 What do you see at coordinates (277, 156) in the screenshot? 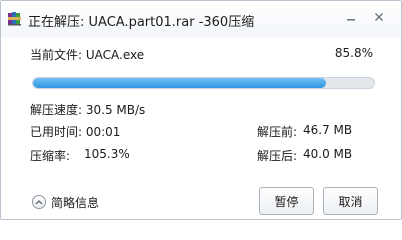
I see `size-after-label: 解压后:` at bounding box center [277, 156].